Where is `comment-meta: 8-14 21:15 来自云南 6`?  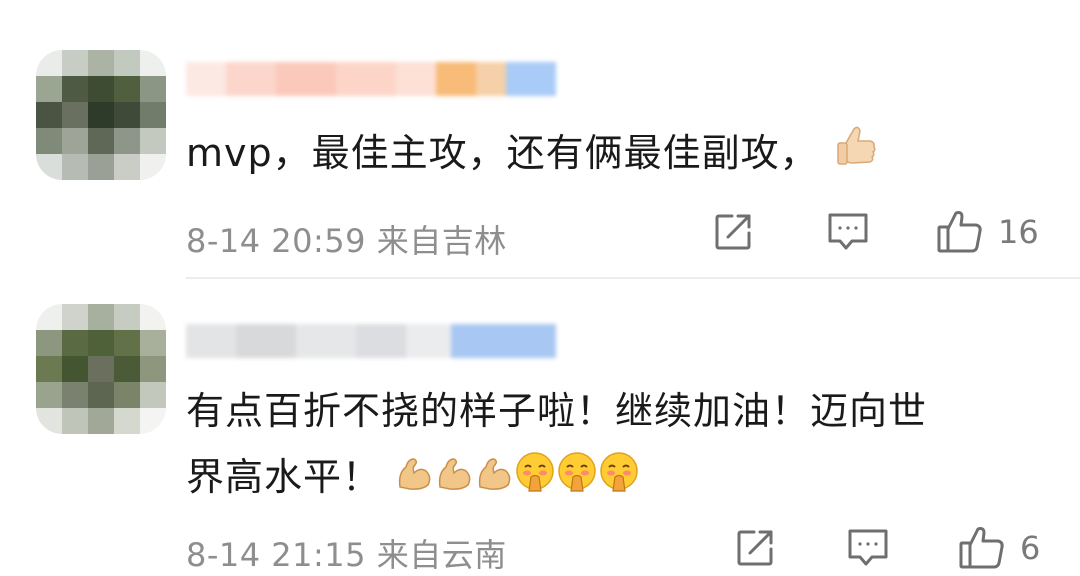
comment-meta: 8-14 21:15 来自云南 6 is located at coordinates (633, 551).